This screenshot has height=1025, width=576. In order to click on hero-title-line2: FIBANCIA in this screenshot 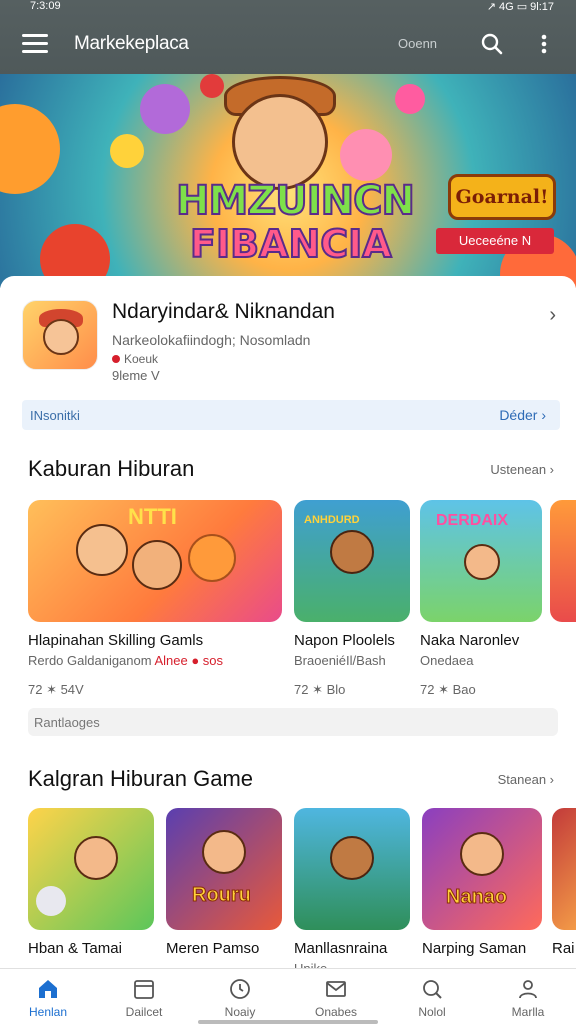, I will do `click(291, 244)`.